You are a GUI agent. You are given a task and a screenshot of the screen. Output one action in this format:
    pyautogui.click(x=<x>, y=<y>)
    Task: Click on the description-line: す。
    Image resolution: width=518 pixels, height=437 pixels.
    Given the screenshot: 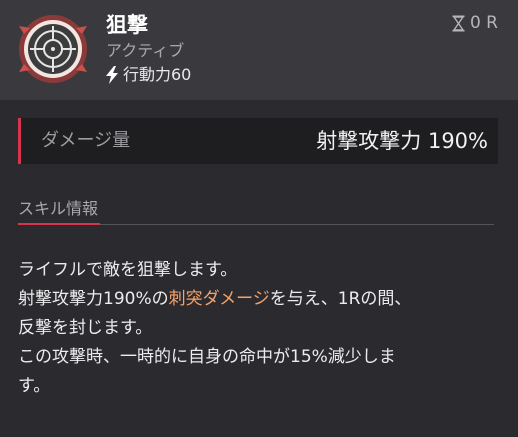 What is the action you would take?
    pyautogui.click(x=34, y=386)
    